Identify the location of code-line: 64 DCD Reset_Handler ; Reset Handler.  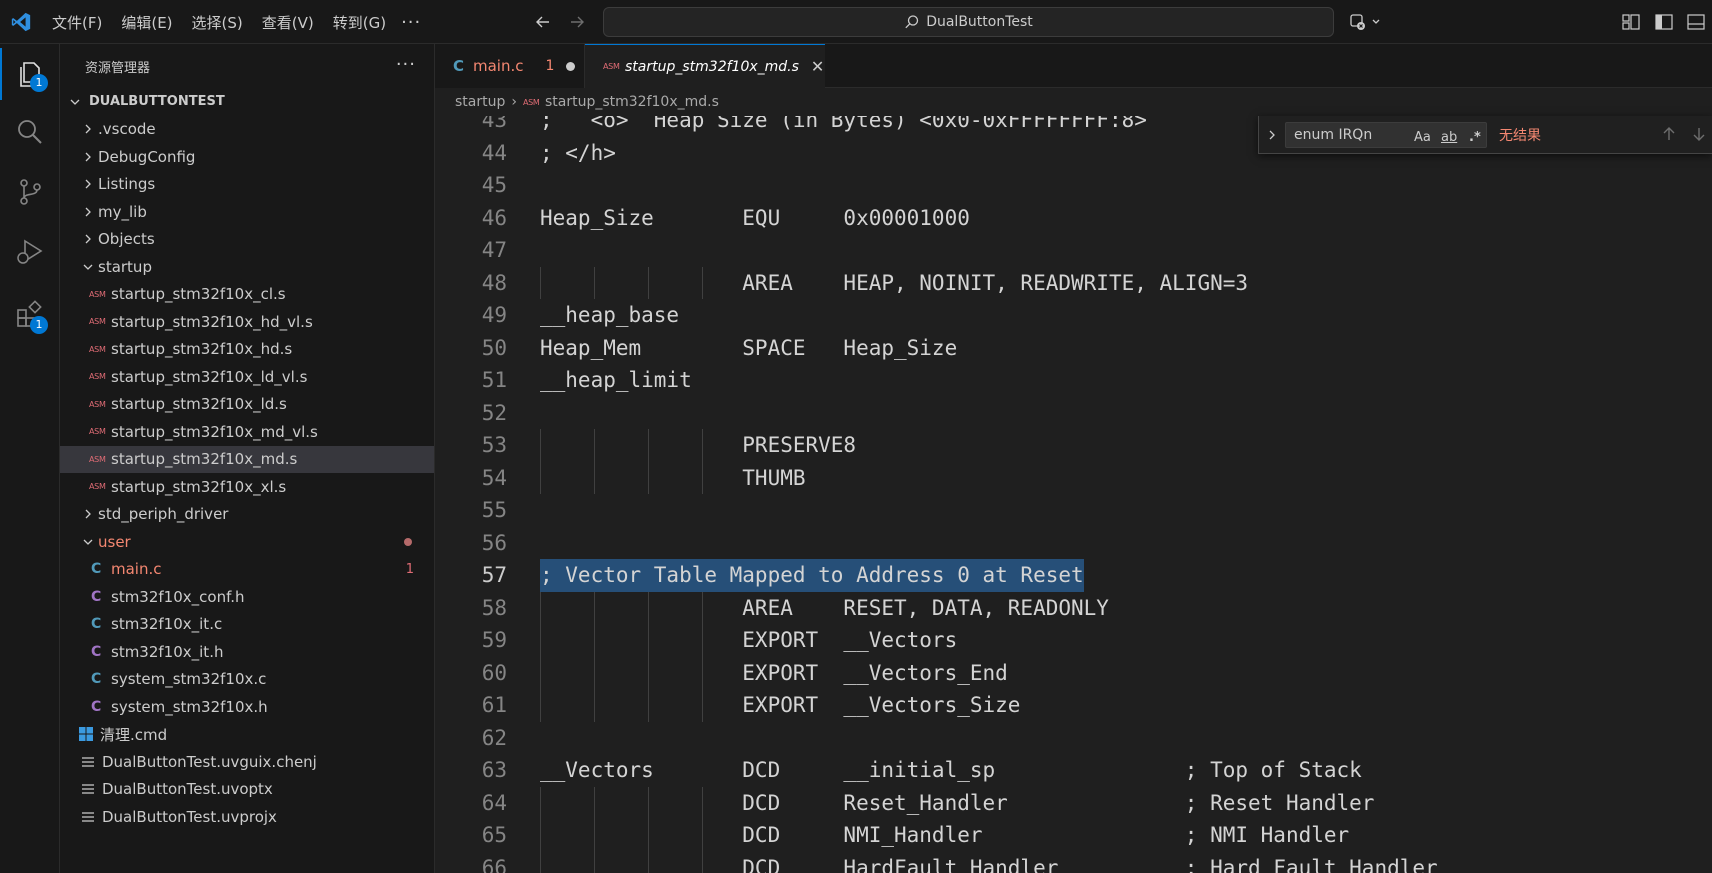
(1073, 802).